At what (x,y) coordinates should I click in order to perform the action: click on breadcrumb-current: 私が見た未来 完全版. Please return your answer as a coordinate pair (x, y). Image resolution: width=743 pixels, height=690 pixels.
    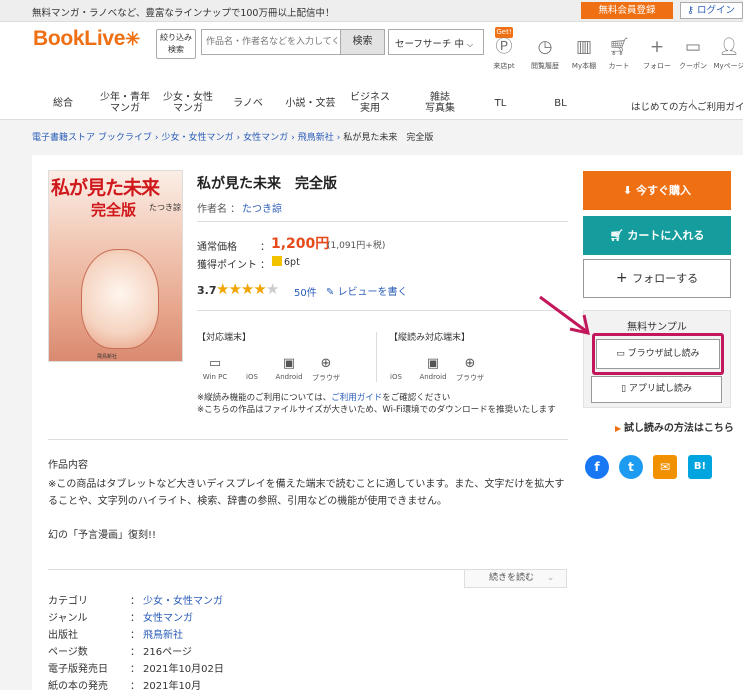
    Looking at the image, I should click on (388, 138).